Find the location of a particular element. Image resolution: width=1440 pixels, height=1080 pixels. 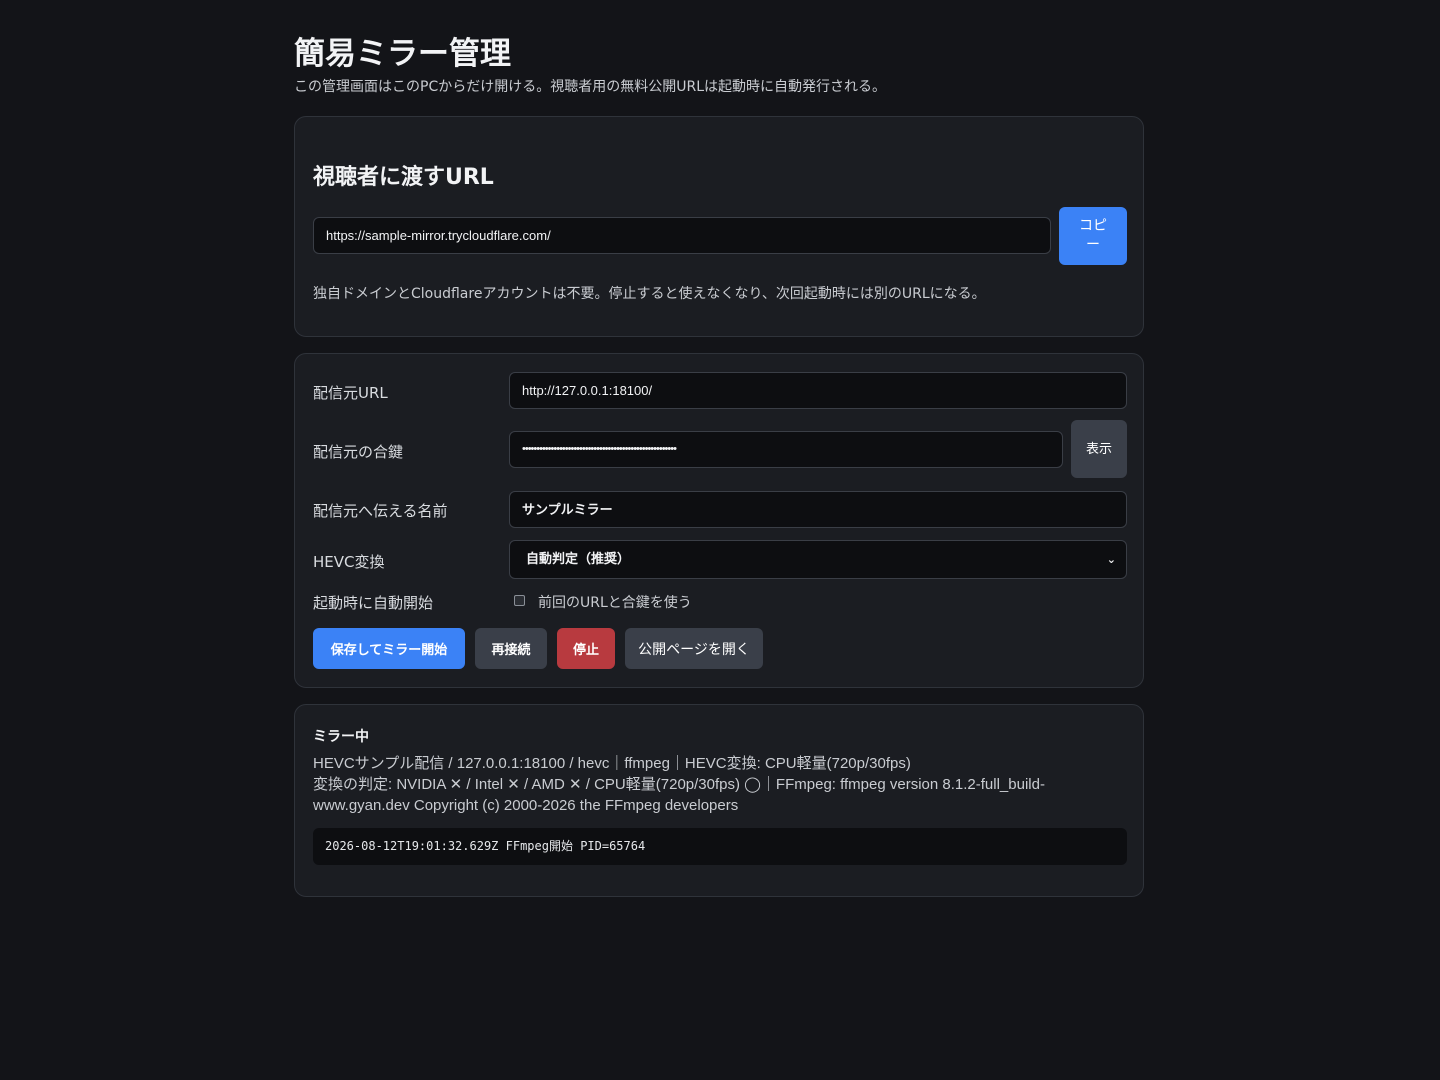

source-name-field: サンプルミラー is located at coordinates (818, 509).